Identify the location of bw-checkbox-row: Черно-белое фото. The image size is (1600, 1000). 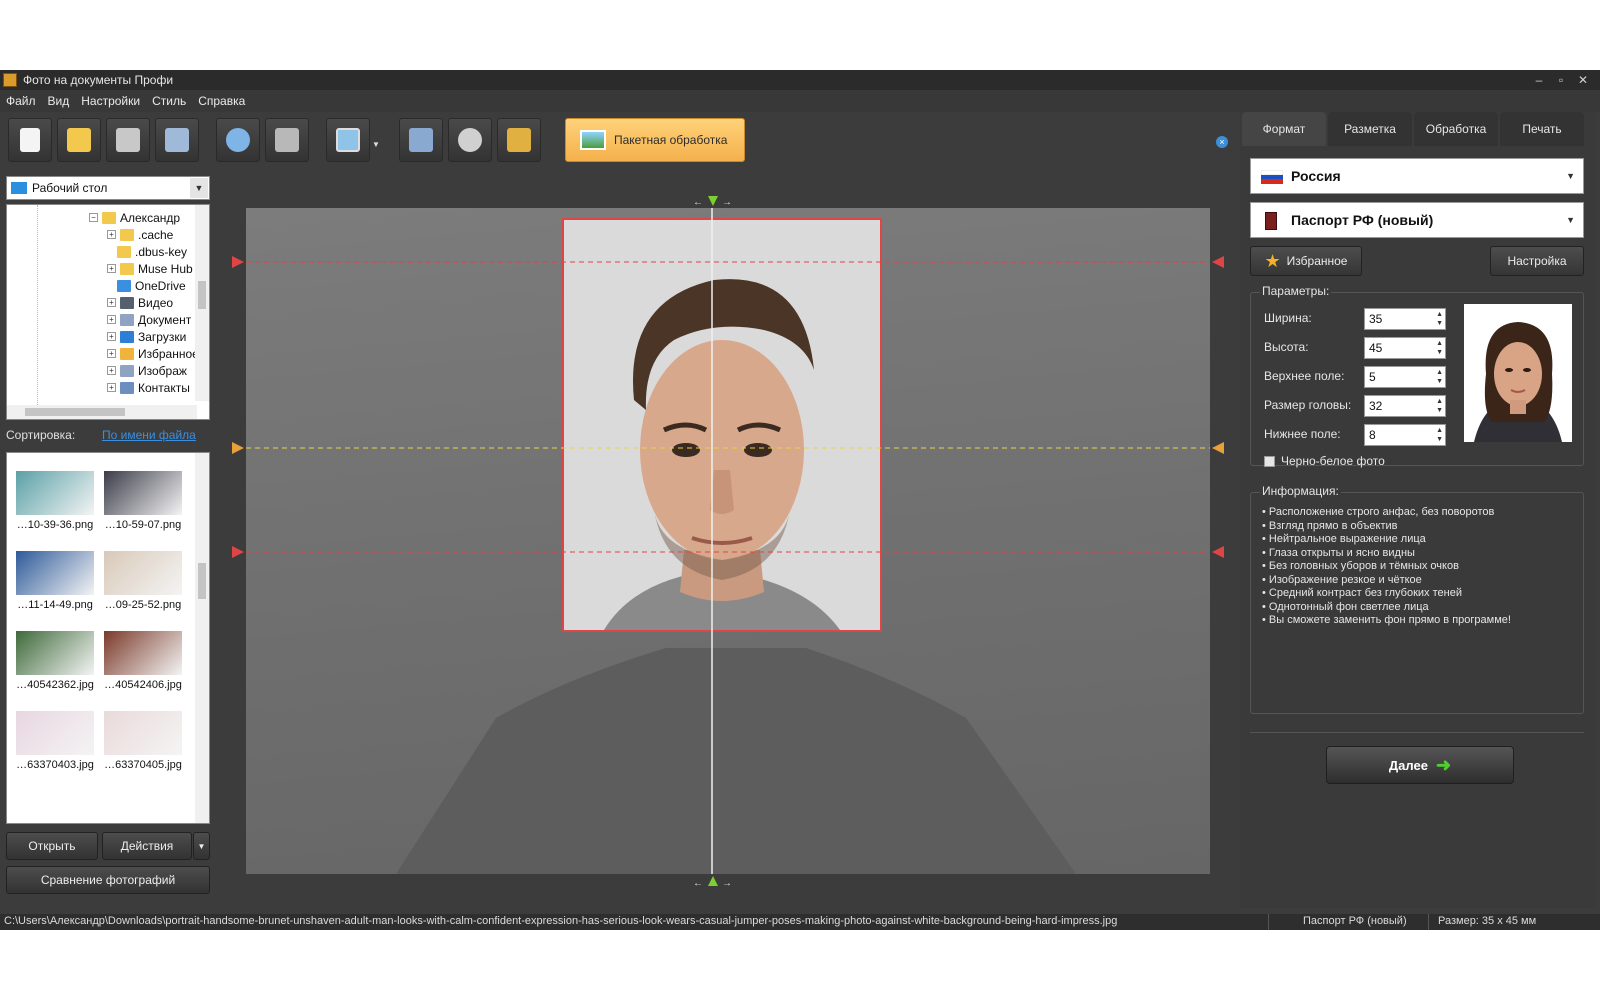
(1324, 461).